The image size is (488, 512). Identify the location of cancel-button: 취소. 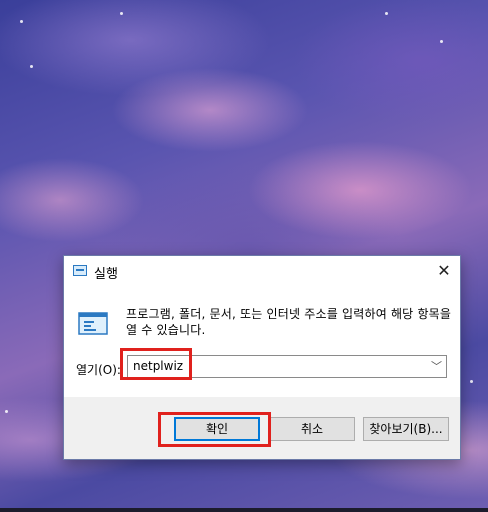
(312, 429).